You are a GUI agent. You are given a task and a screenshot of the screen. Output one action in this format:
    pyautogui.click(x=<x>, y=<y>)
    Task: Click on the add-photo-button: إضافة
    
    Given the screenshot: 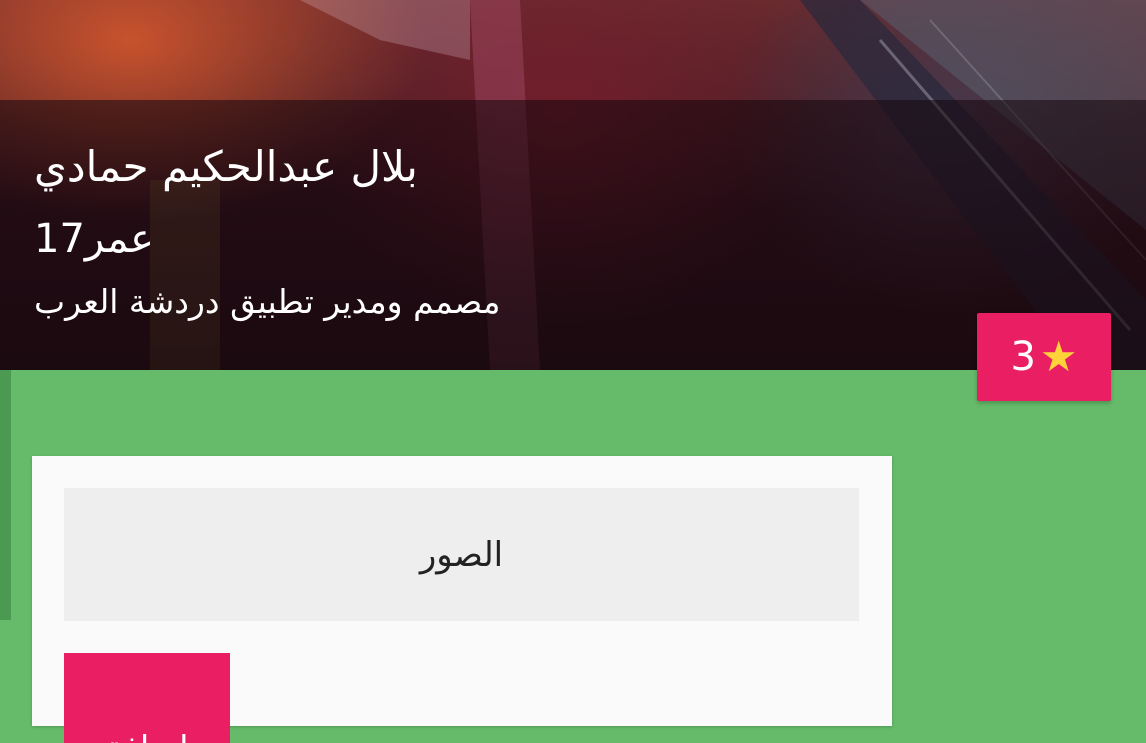 What is the action you would take?
    pyautogui.click(x=147, y=698)
    